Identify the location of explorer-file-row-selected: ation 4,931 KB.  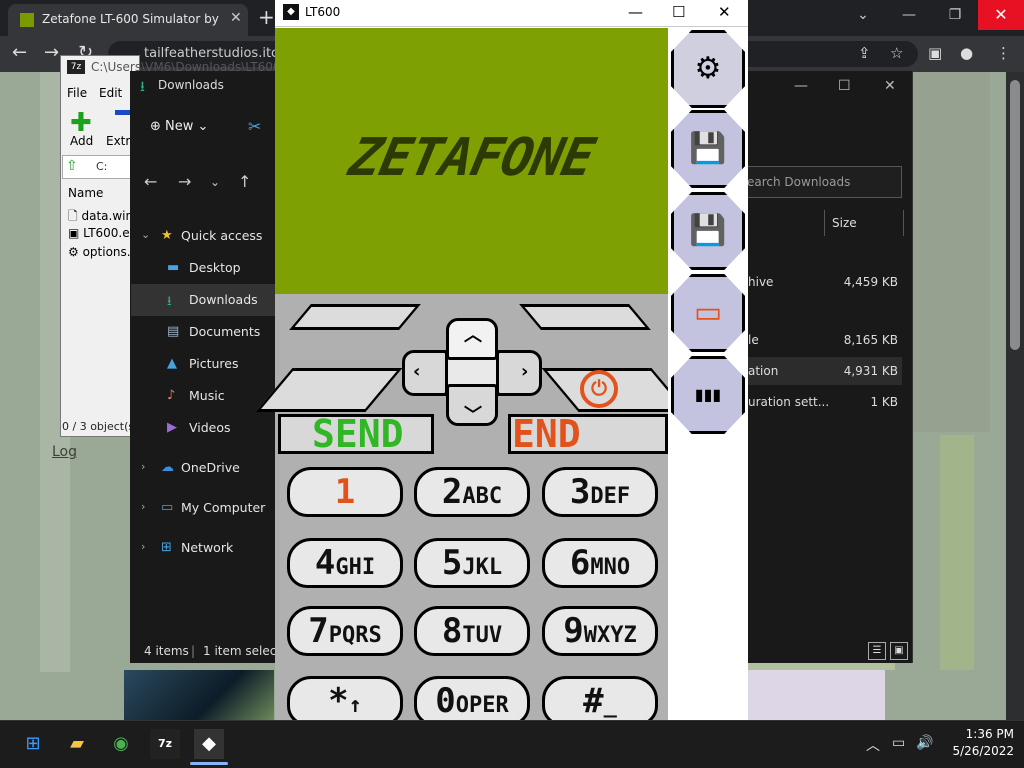
(825, 371).